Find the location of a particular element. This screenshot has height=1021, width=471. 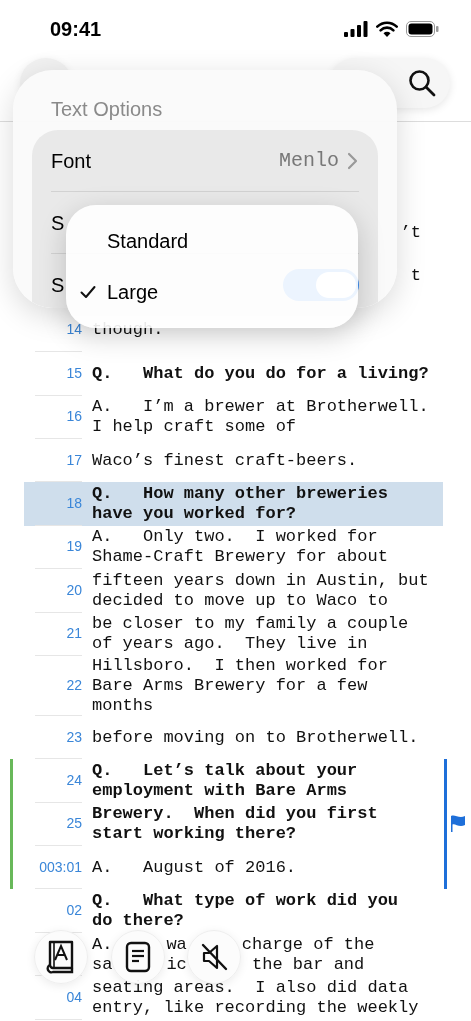

line-number: 25 is located at coordinates (74, 824).